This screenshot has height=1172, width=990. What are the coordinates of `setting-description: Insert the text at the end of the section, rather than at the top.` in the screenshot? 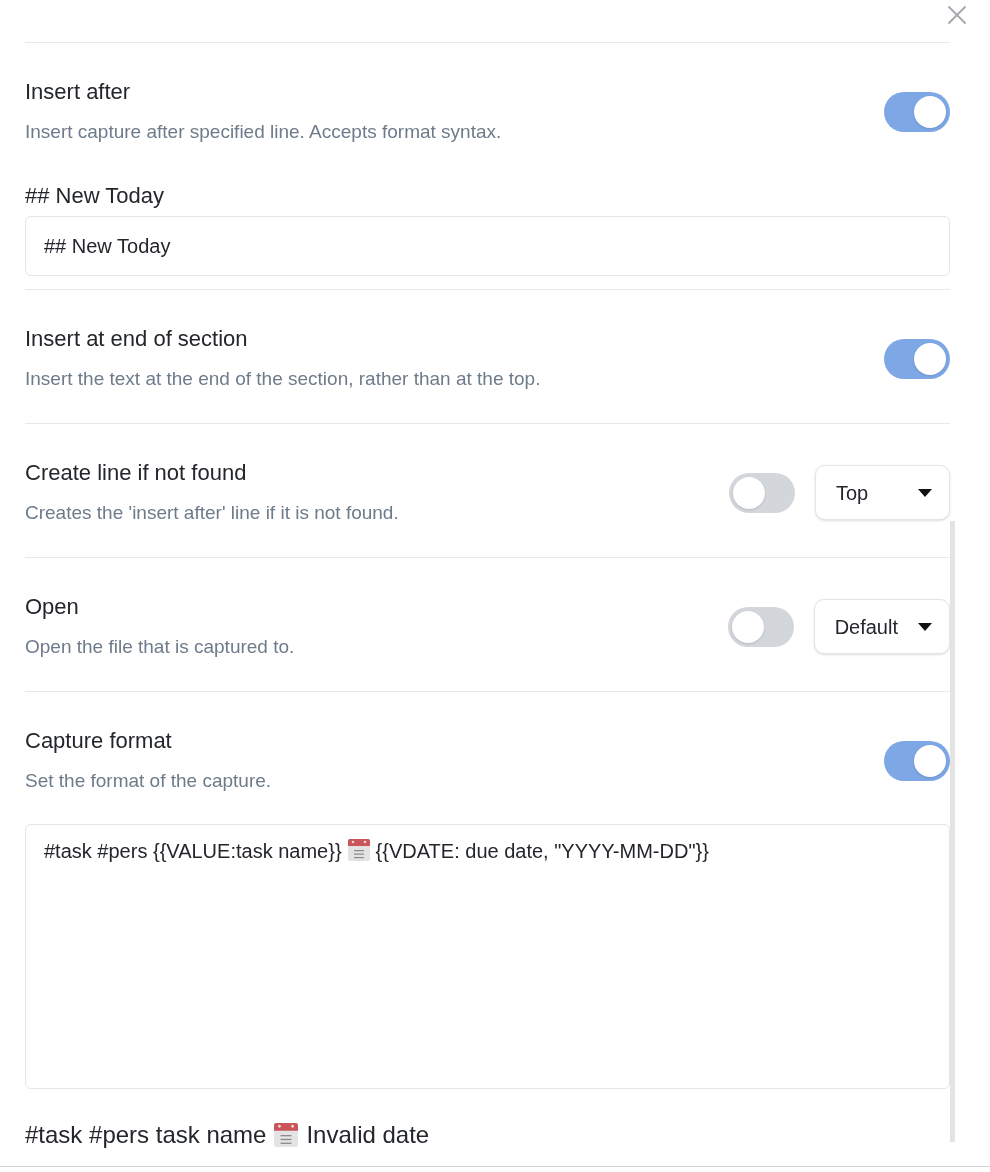 It's located at (283, 379).